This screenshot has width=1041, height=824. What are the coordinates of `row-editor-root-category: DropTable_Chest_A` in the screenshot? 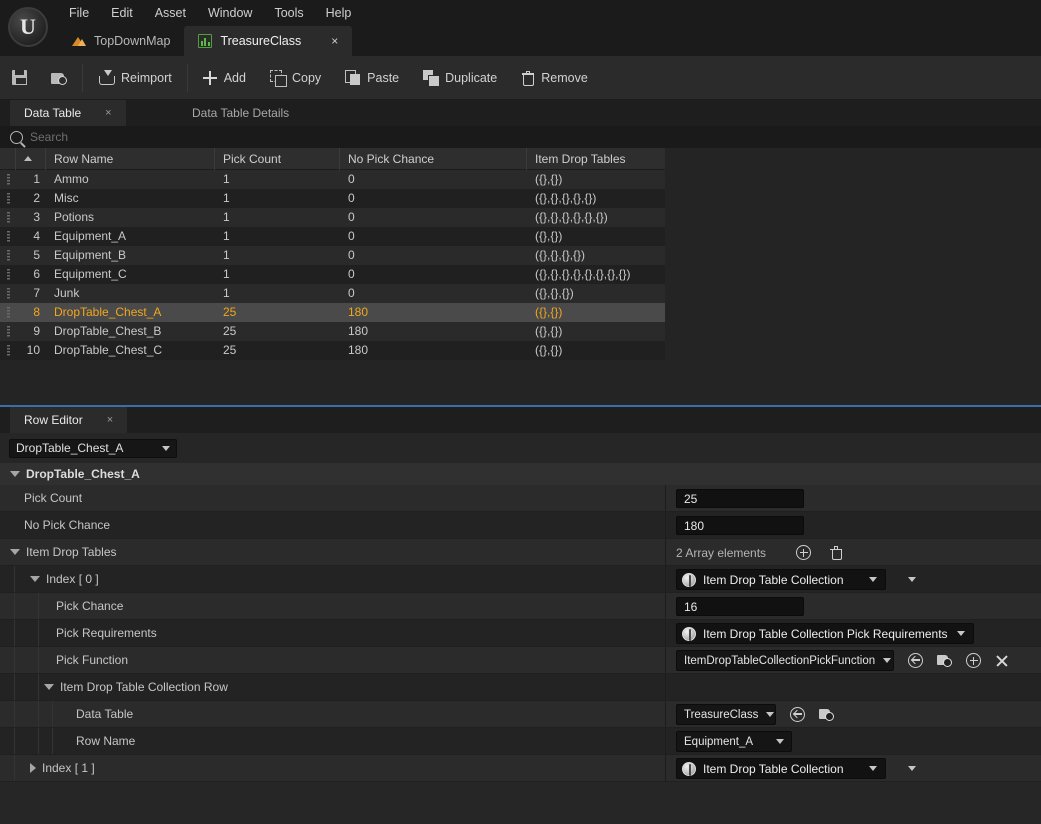 It's located at (520, 474).